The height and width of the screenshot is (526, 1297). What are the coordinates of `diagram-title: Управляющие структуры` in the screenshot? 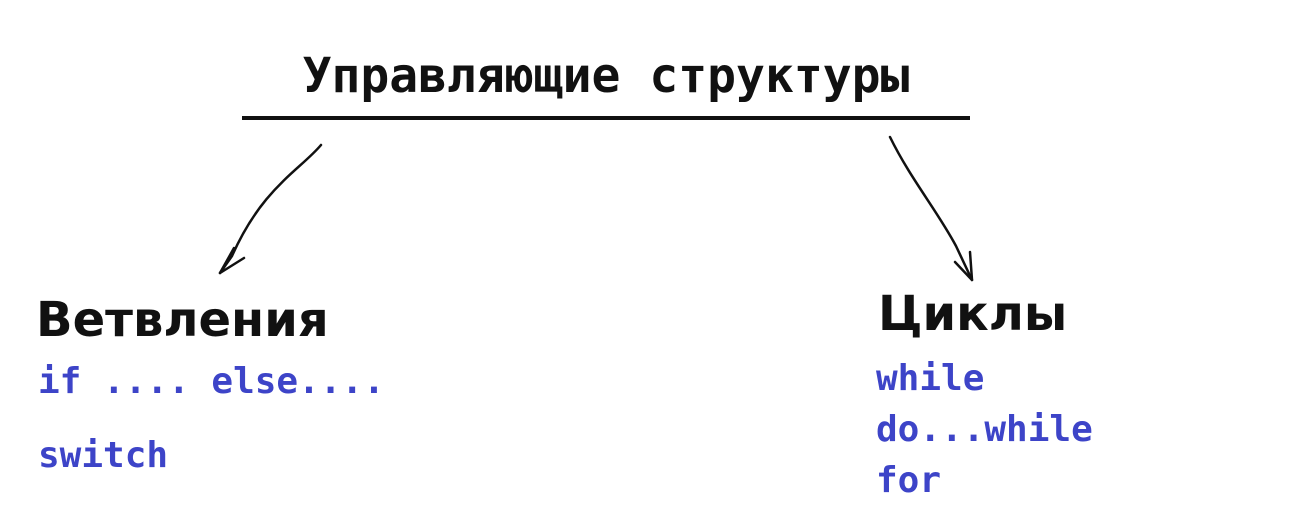 It's located at (606, 76).